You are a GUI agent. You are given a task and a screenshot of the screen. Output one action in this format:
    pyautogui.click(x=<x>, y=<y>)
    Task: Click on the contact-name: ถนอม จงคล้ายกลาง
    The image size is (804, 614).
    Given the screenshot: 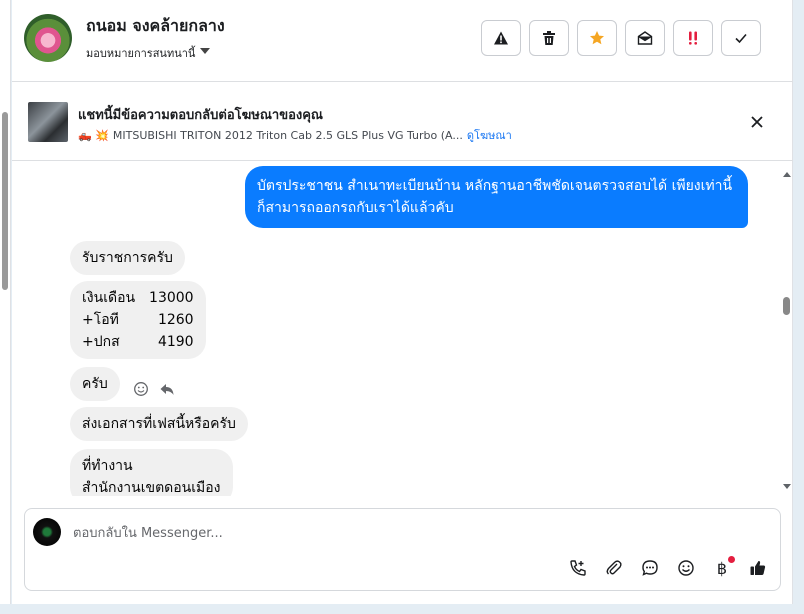 What is the action you would take?
    pyautogui.click(x=155, y=26)
    